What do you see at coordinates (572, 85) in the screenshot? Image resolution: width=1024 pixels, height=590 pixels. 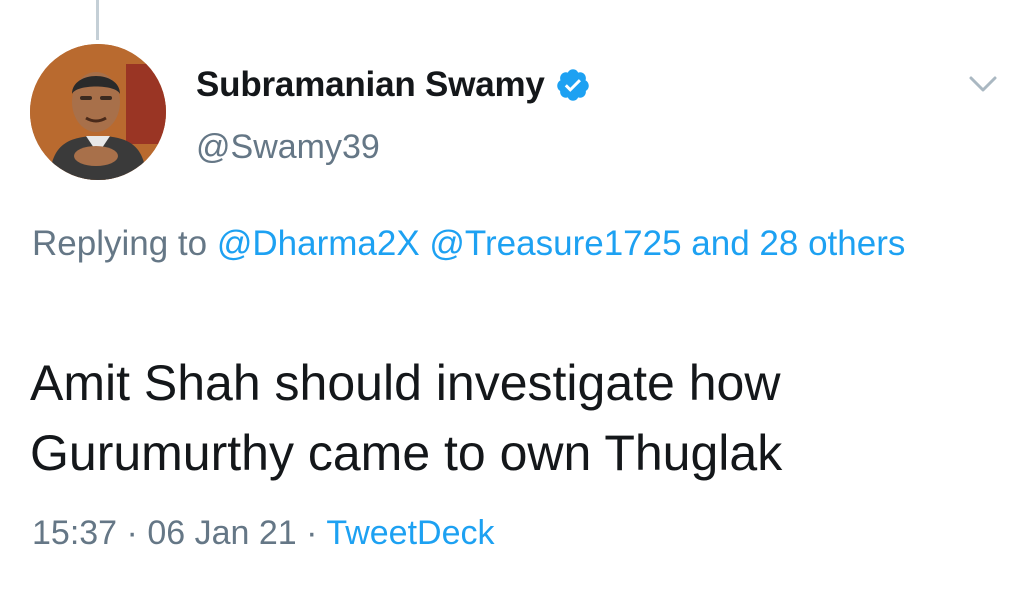 I see `verified-badge-icon` at bounding box center [572, 85].